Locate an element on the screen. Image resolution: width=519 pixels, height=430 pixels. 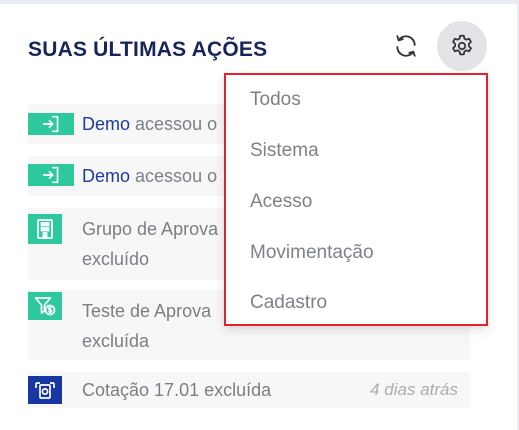
section-title: SUAS ÚLTIMAS AÇÕES is located at coordinates (148, 49).